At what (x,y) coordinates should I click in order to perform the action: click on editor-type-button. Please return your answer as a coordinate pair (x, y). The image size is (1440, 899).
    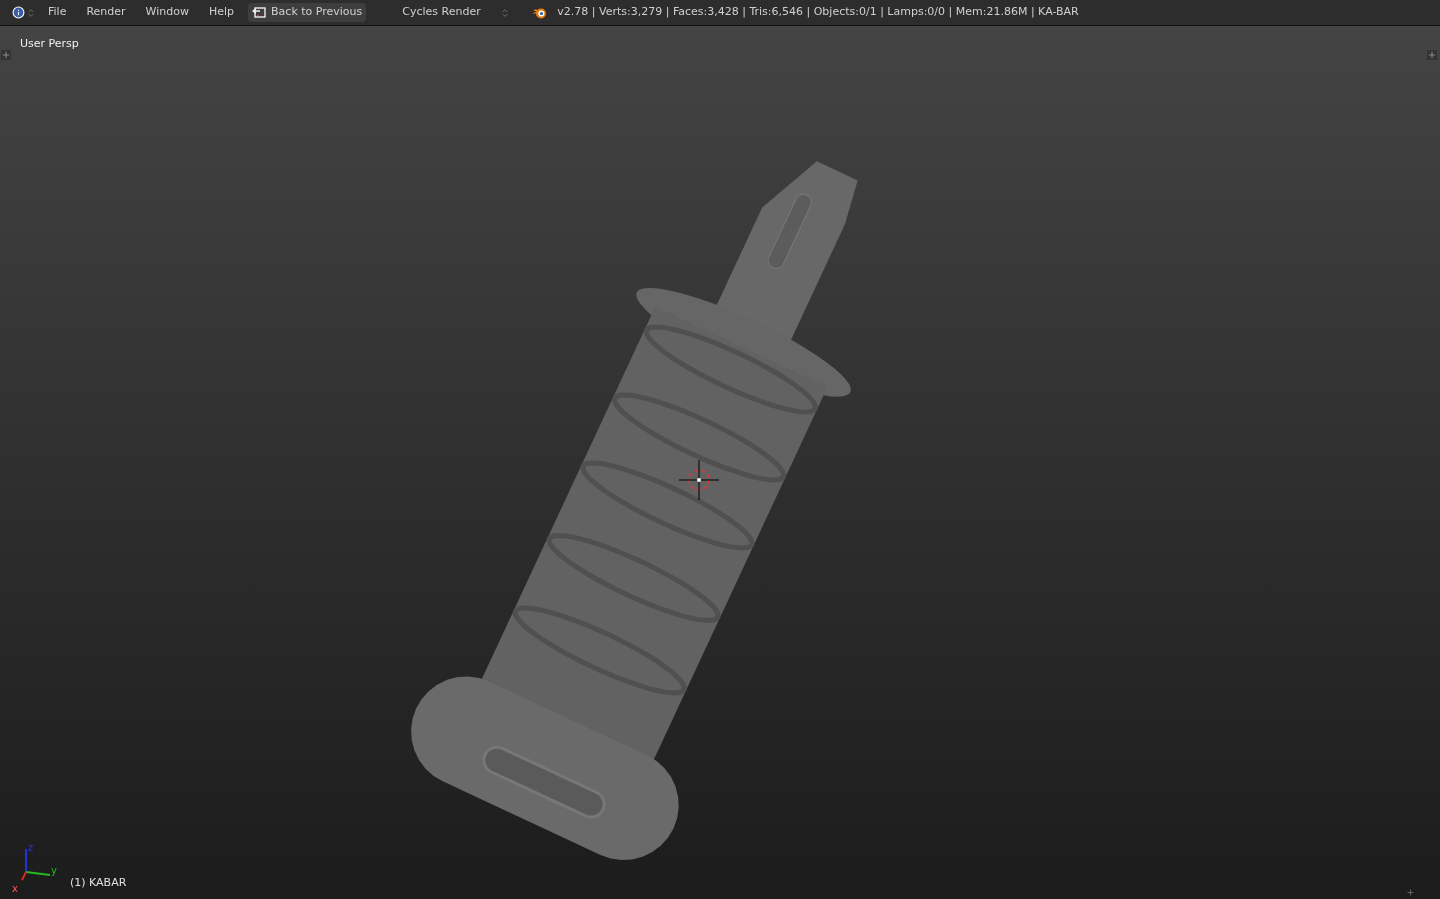
    Looking at the image, I should click on (24, 12).